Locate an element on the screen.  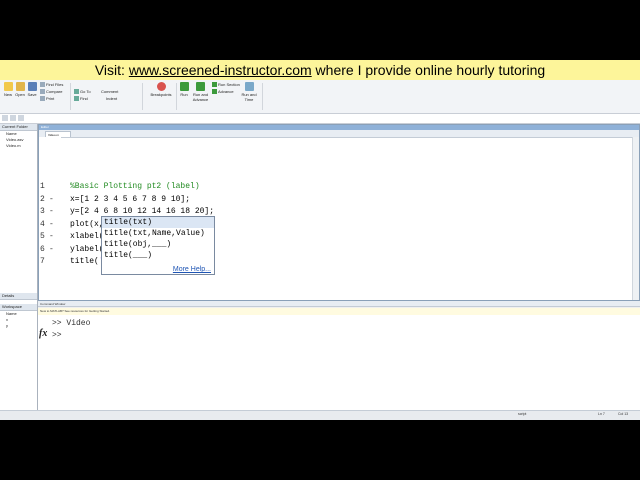
line-number: 5 is located at coordinates (42, 236).